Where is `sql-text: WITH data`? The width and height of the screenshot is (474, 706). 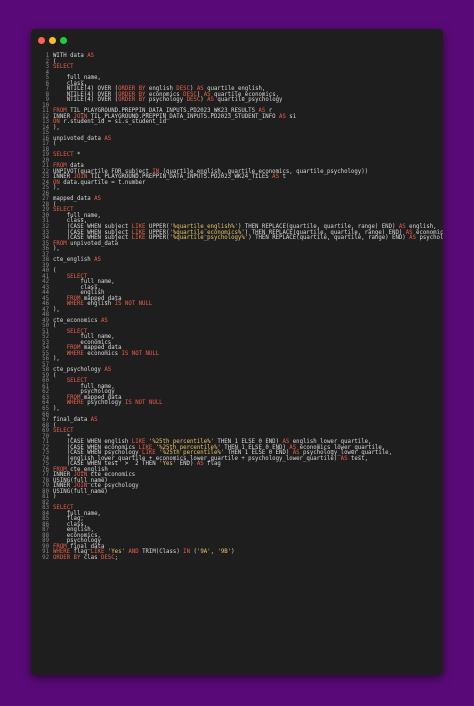
sql-text: WITH data is located at coordinates (70, 56).